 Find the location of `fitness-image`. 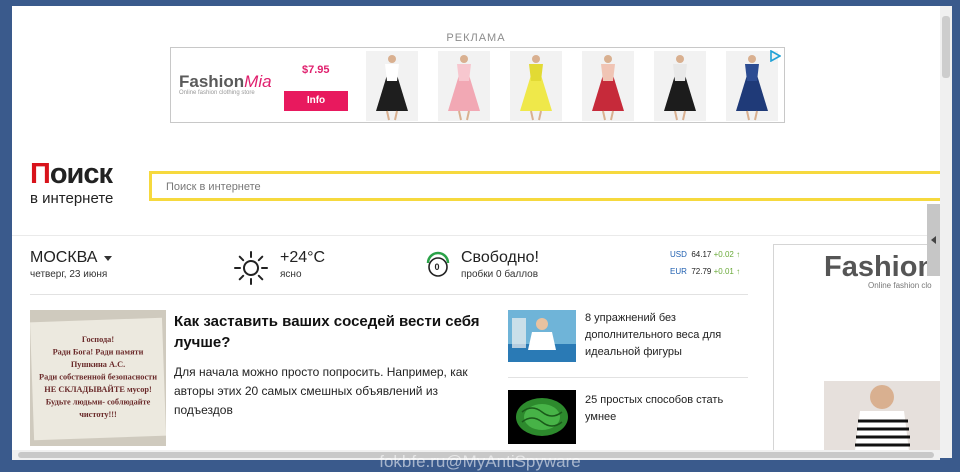

fitness-image is located at coordinates (542, 336).